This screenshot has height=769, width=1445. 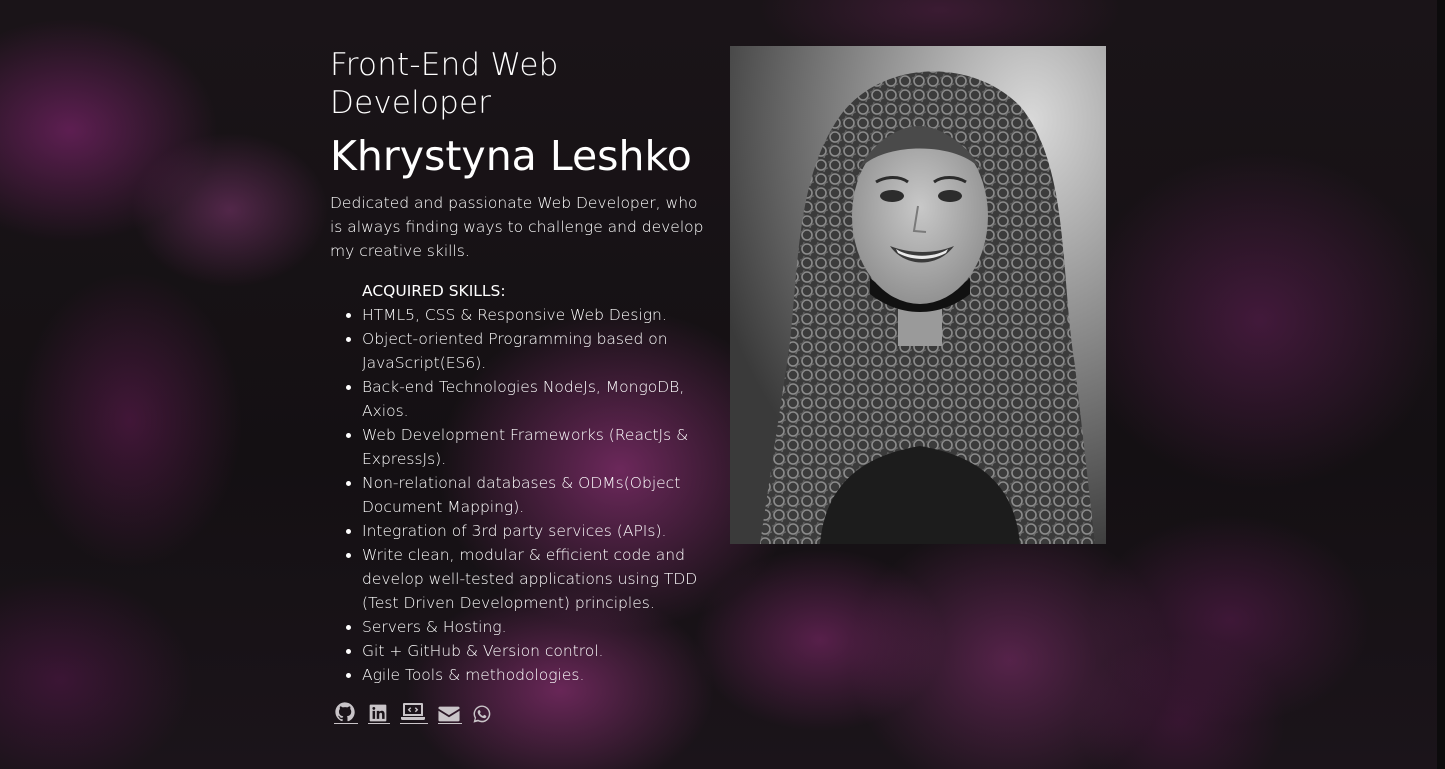 I want to click on whatsapp-link, so click(x=483, y=713).